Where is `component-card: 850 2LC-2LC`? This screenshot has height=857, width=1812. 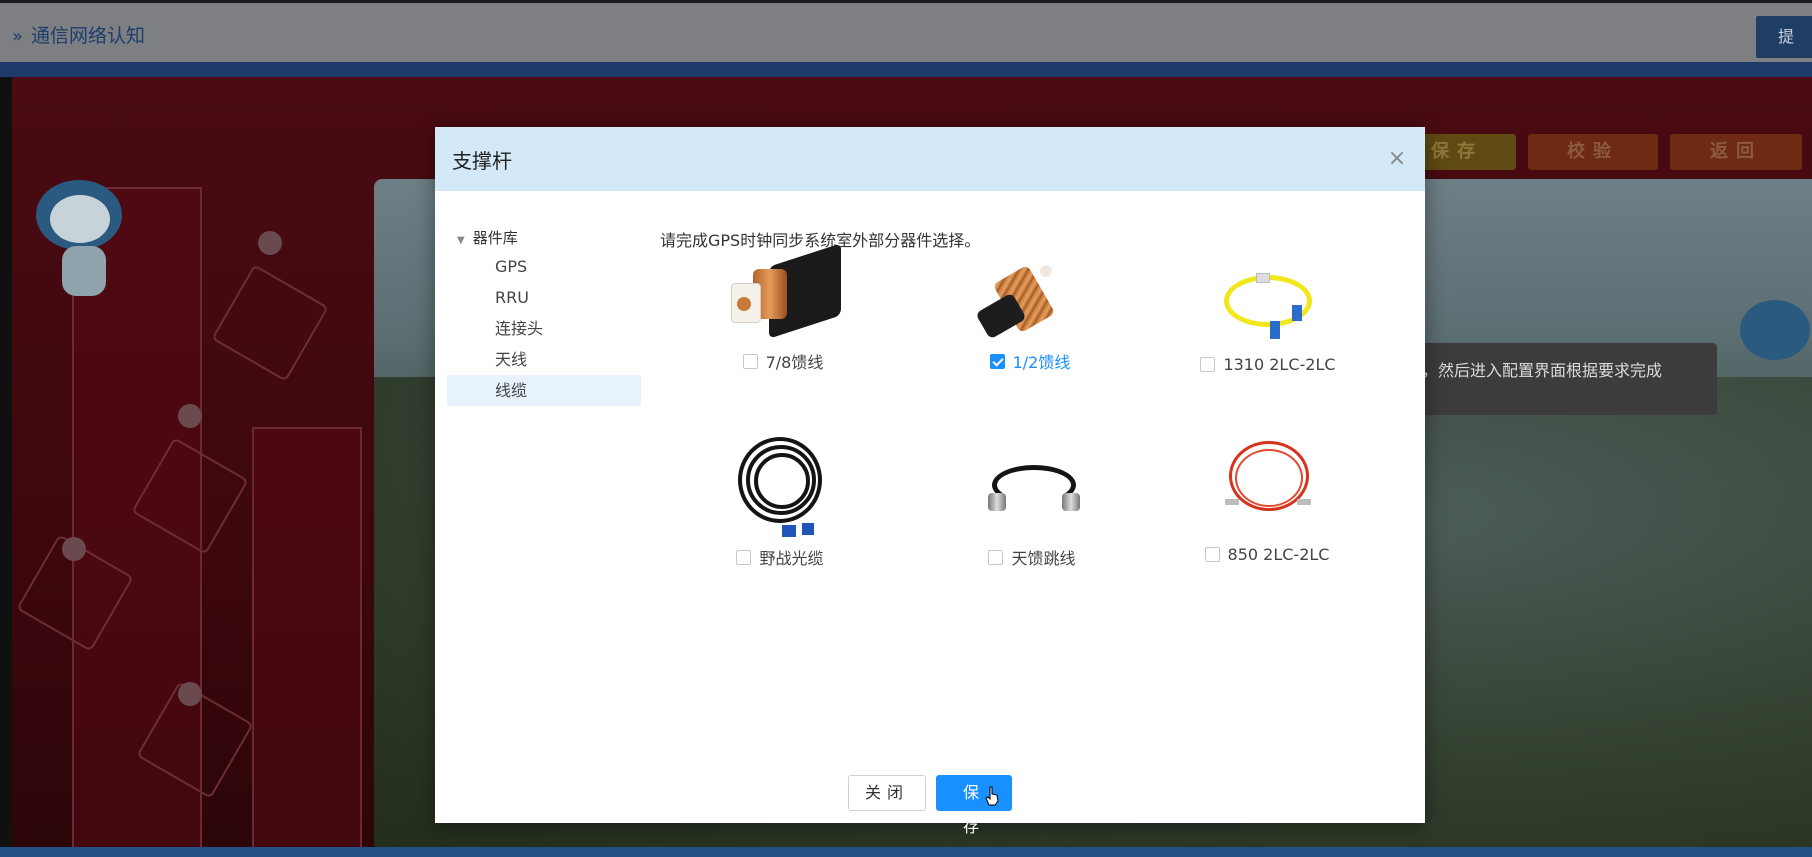
component-card: 850 2LC-2LC is located at coordinates (1267, 501).